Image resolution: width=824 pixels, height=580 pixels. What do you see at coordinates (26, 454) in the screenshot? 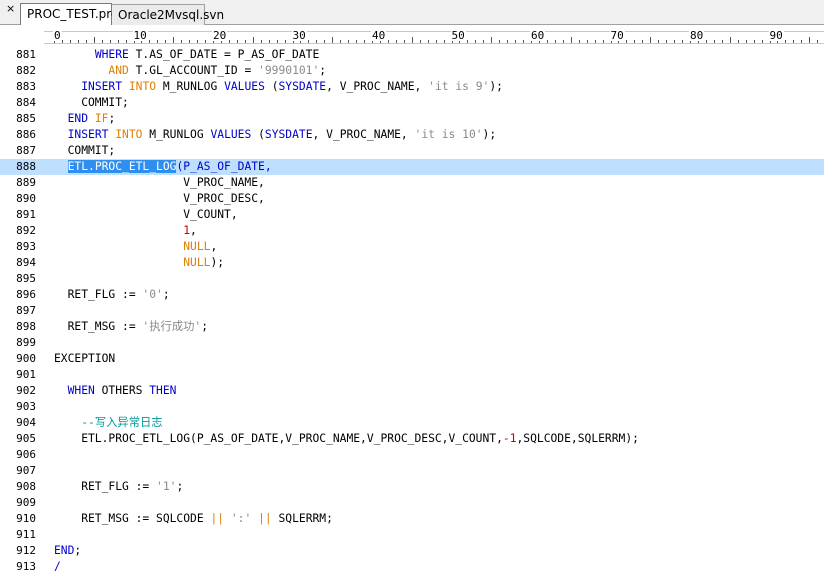
I see `line-number: 906` at bounding box center [26, 454].